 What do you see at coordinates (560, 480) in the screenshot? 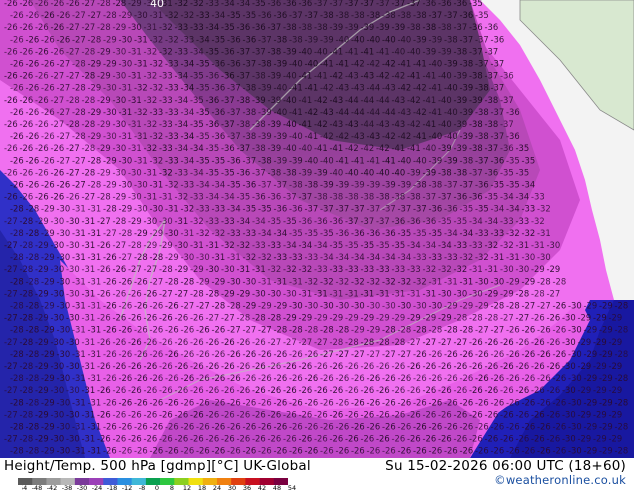
I see `credit-link: ©weatheronline.co.uk` at bounding box center [560, 480].